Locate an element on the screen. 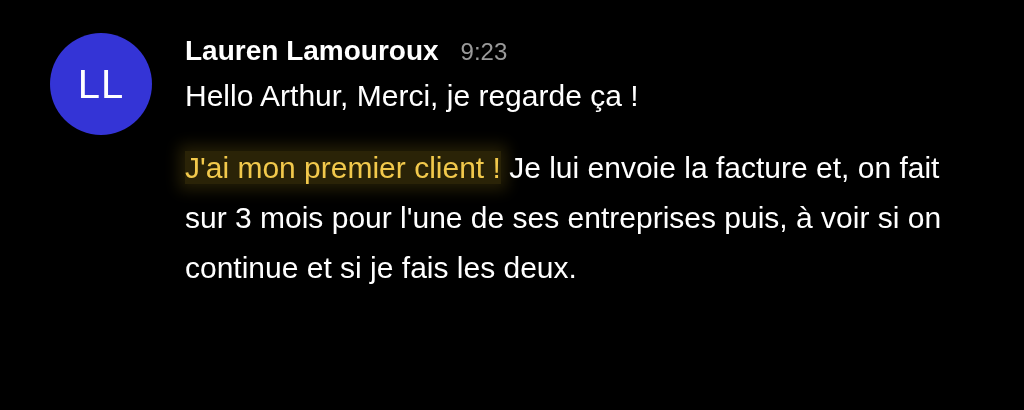 Image resolution: width=1024 pixels, height=410 pixels. message-text: Hello Arthur, Merci, je regarde ça ! is located at coordinates (412, 96).